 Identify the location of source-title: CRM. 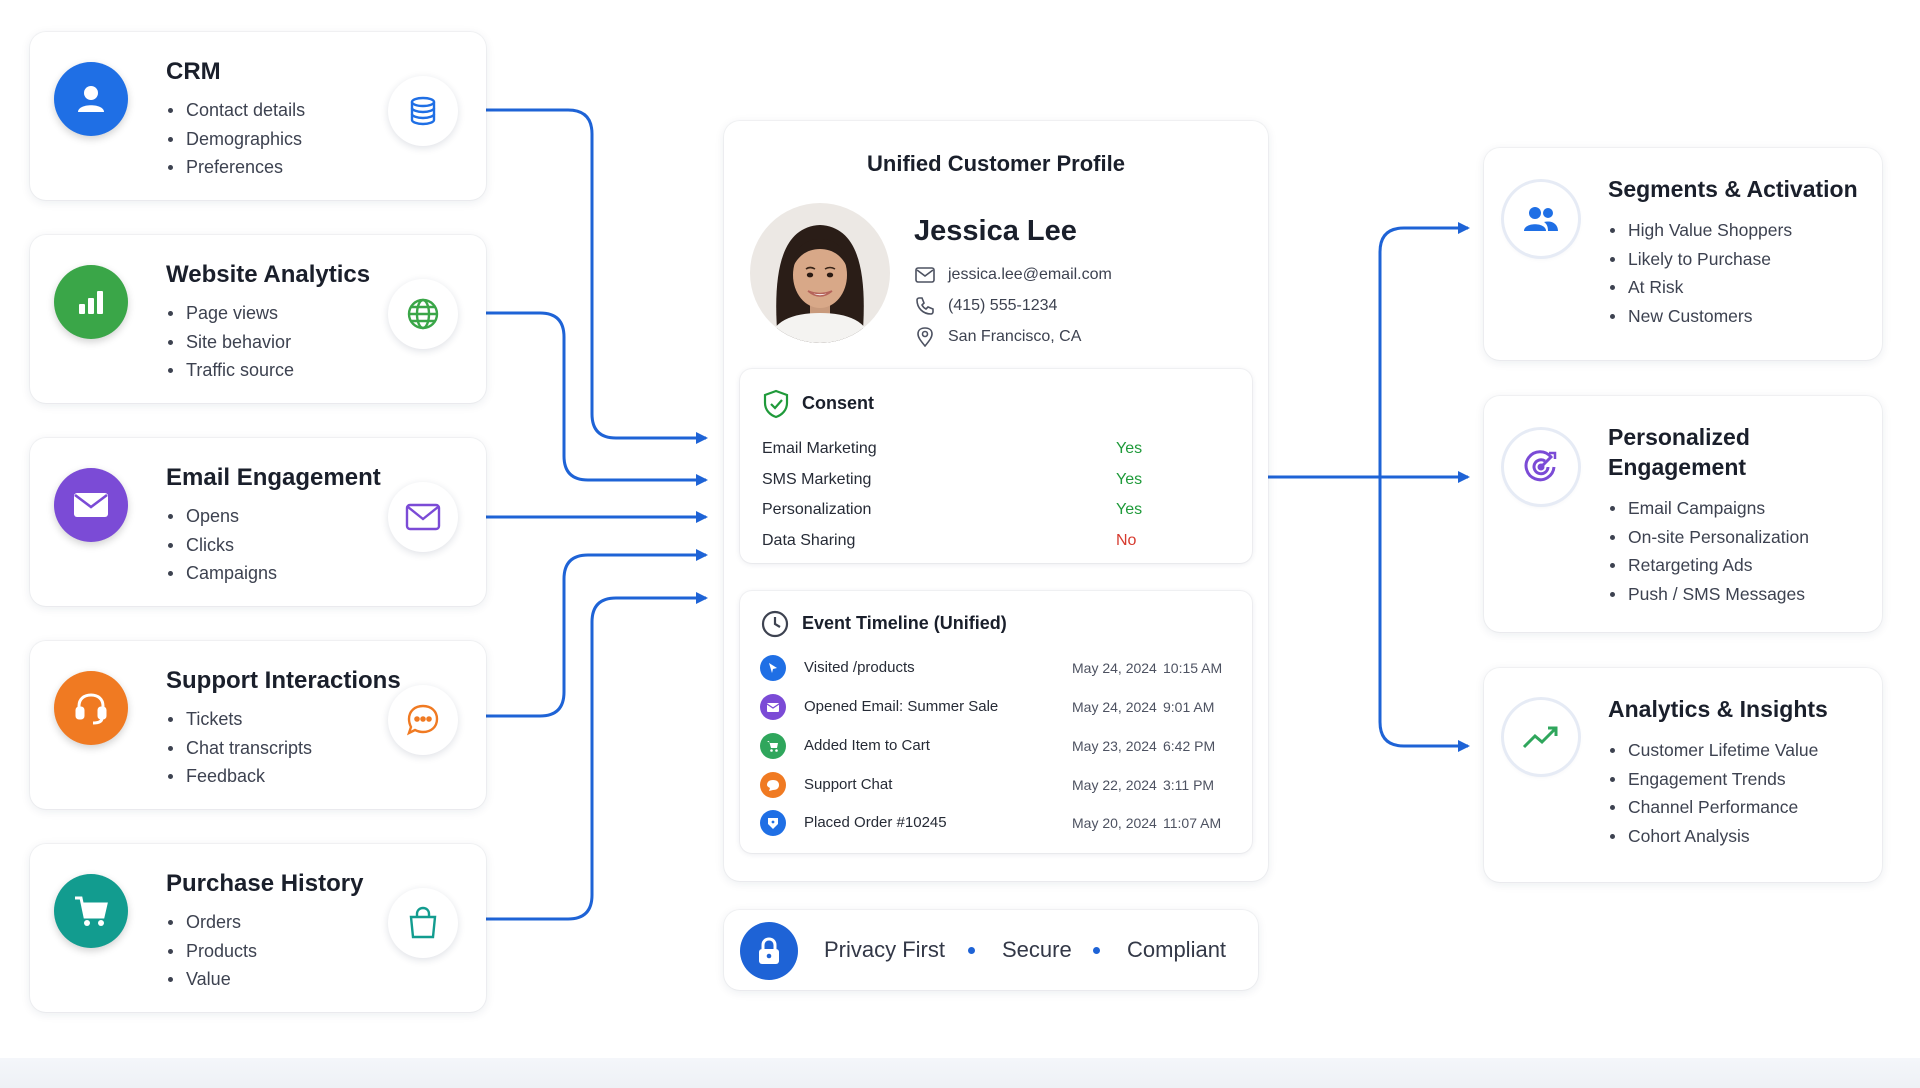
(193, 71).